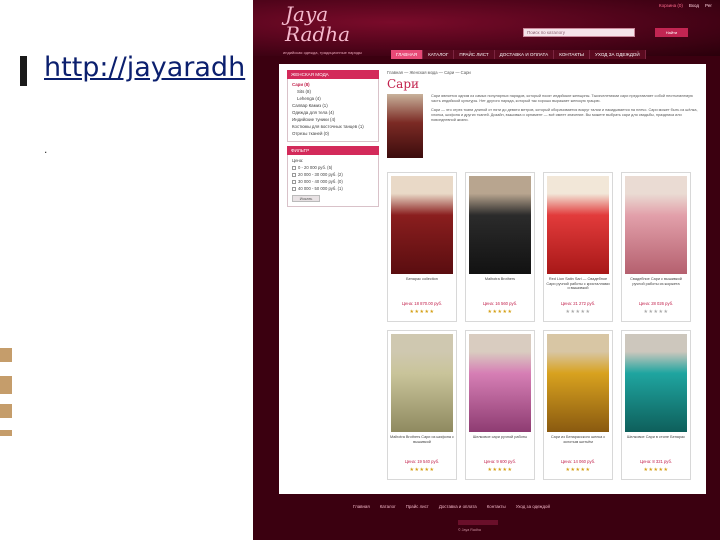  What do you see at coordinates (656, 461) in the screenshot?
I see `product-price: Цена: 8 321 руб.` at bounding box center [656, 461].